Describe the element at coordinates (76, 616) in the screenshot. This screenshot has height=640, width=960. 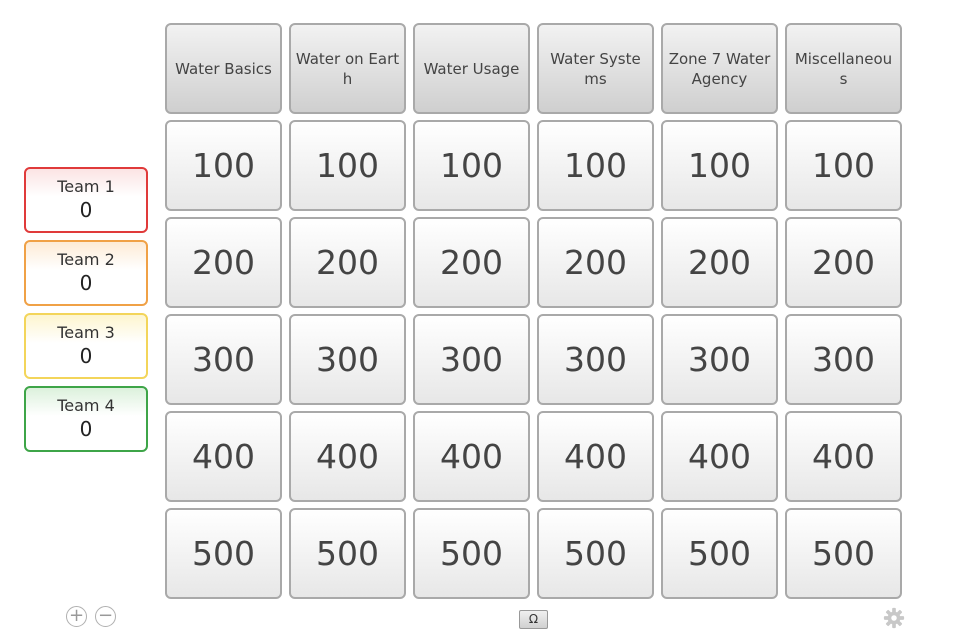
I see `plus-circle-icon: +` at that location.